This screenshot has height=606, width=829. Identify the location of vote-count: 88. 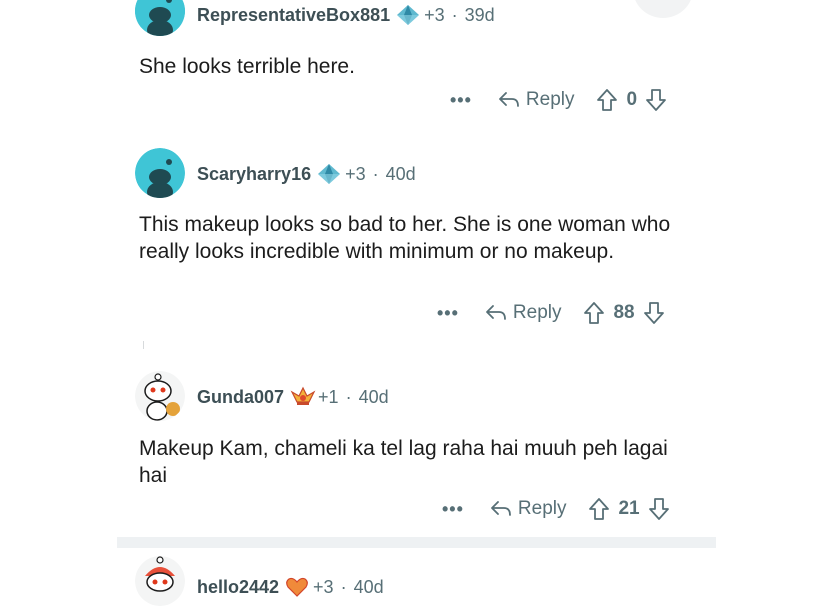
(624, 312).